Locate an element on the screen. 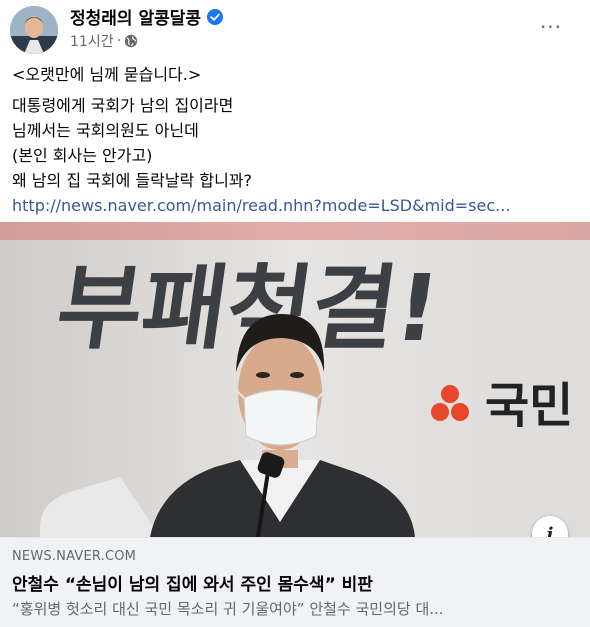 This screenshot has height=627, width=590. link-domain: NEWS.NAVER.COM is located at coordinates (74, 556).